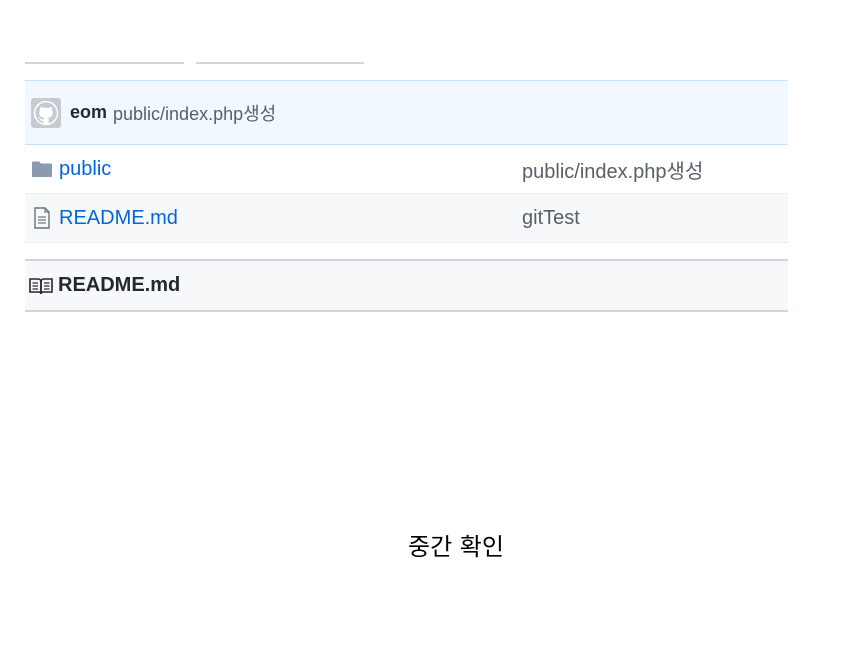 The width and height of the screenshot is (861, 671). Describe the element at coordinates (406, 218) in the screenshot. I see `file-row-readme: README.md gitTest` at that location.